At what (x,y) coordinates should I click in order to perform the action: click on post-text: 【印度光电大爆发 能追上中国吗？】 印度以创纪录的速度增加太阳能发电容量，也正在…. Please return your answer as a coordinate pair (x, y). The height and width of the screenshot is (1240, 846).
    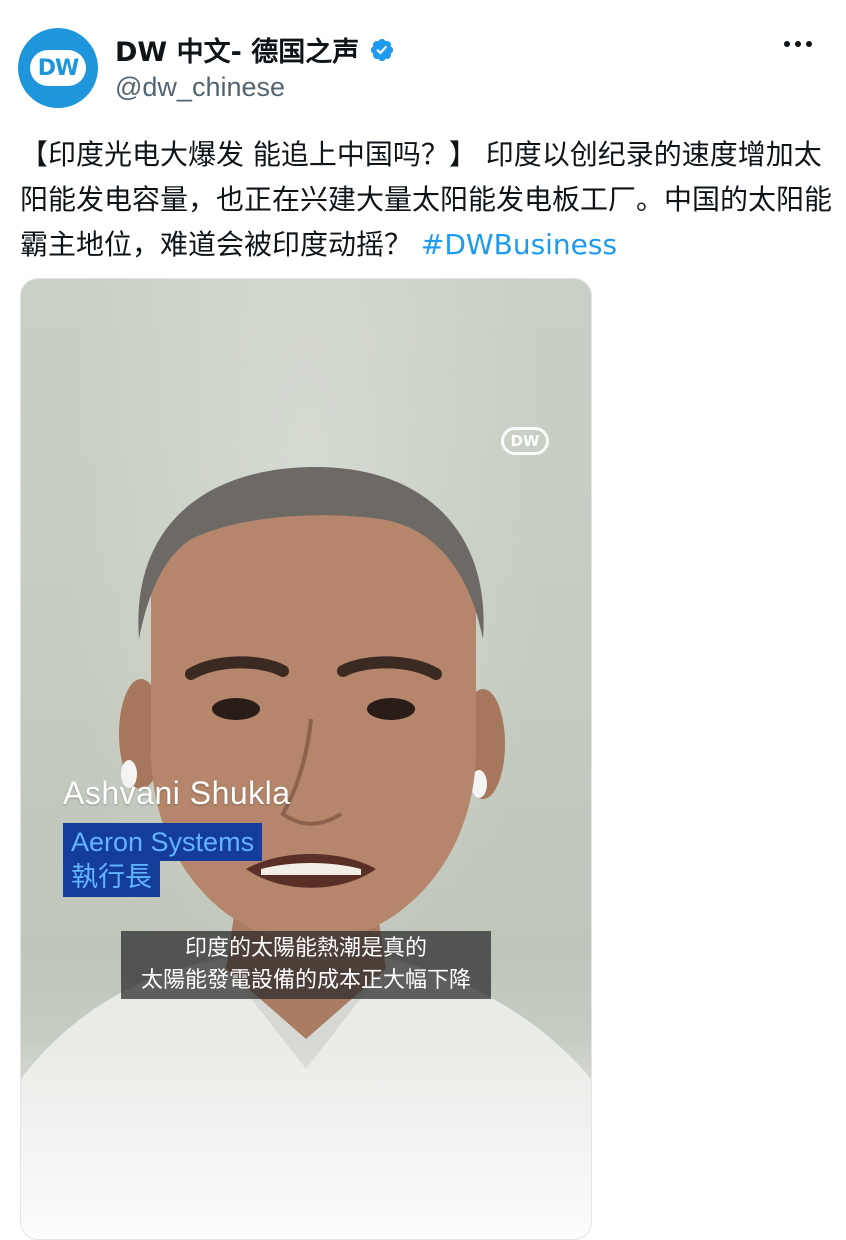
    Looking at the image, I should click on (427, 199).